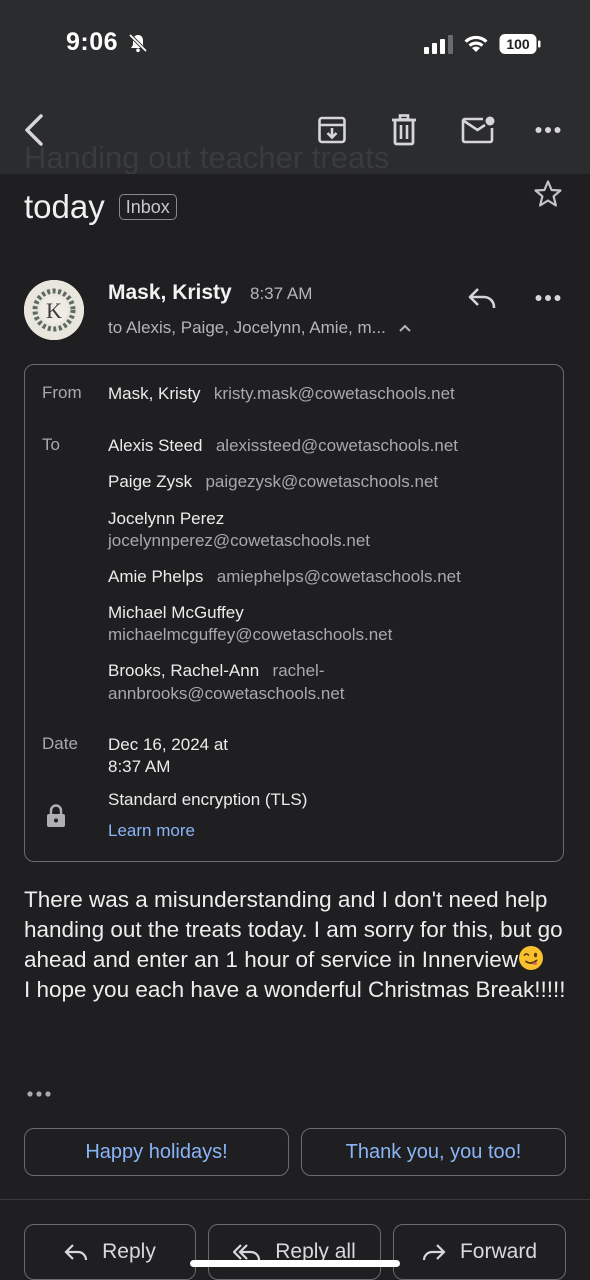 Image resolution: width=590 pixels, height=1280 pixels. I want to click on lock-icon, so click(56, 815).